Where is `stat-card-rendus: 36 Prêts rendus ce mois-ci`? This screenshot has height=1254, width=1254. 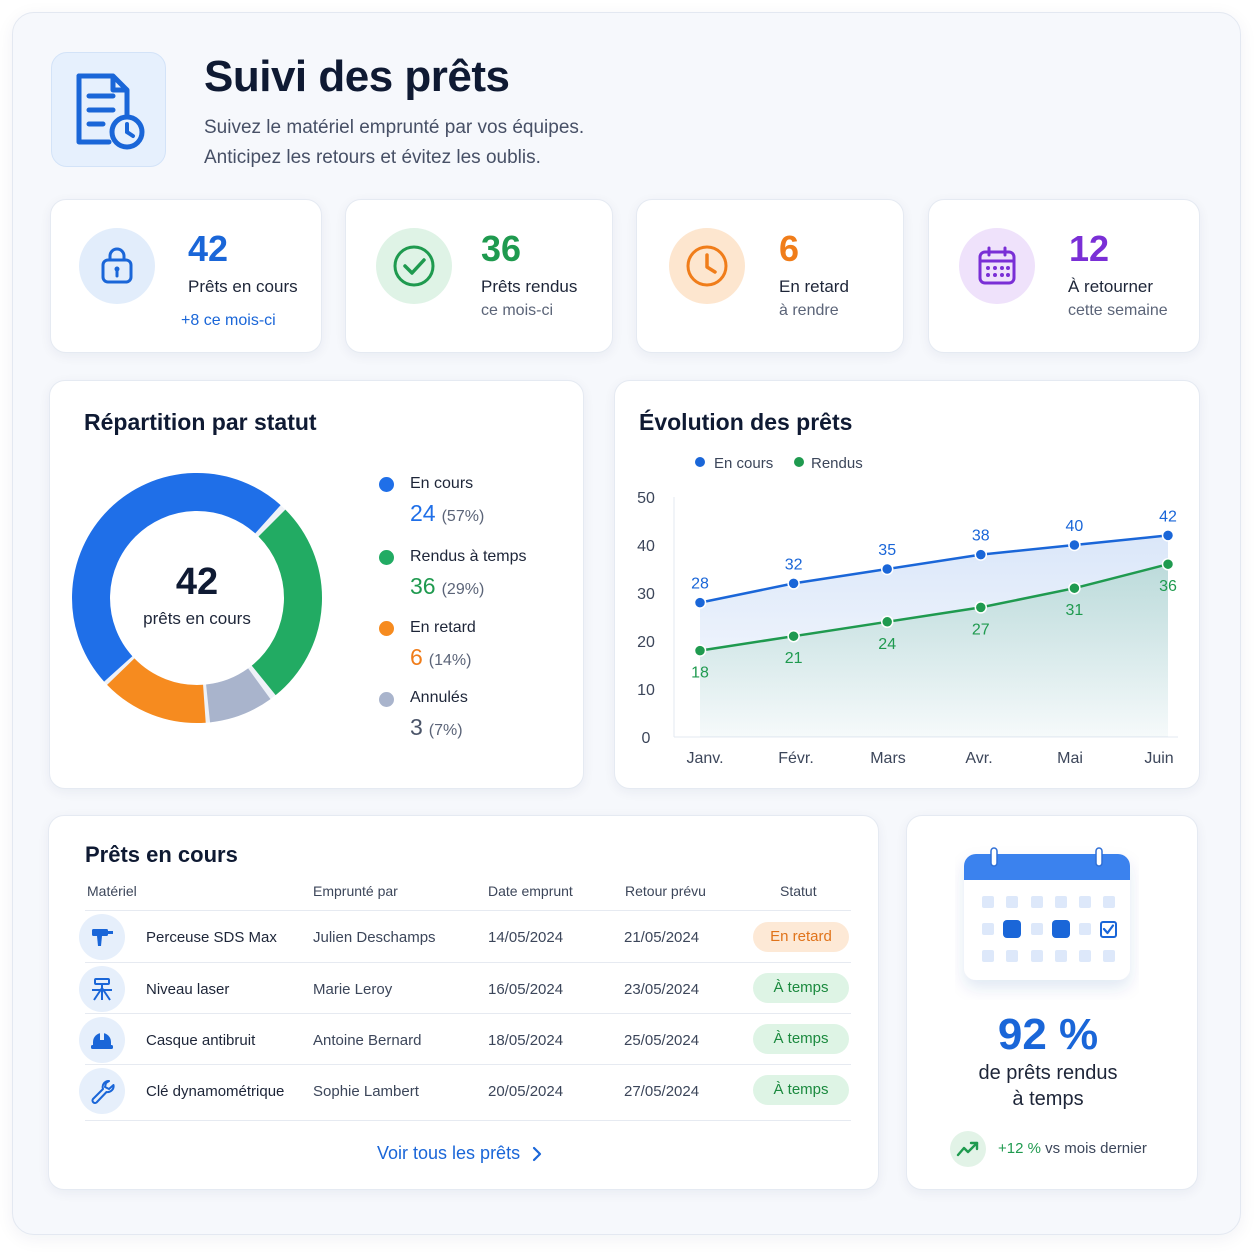
stat-card-rendus: 36 Prêts rendus ce mois-ci is located at coordinates (479, 276).